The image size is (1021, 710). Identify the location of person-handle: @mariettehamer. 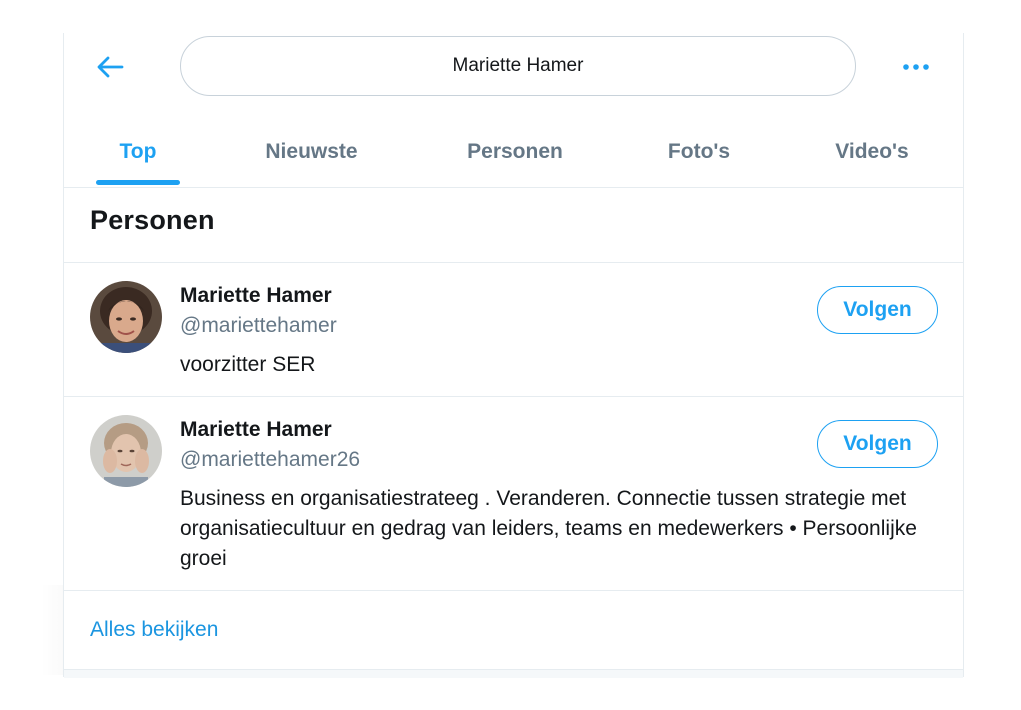
(258, 325).